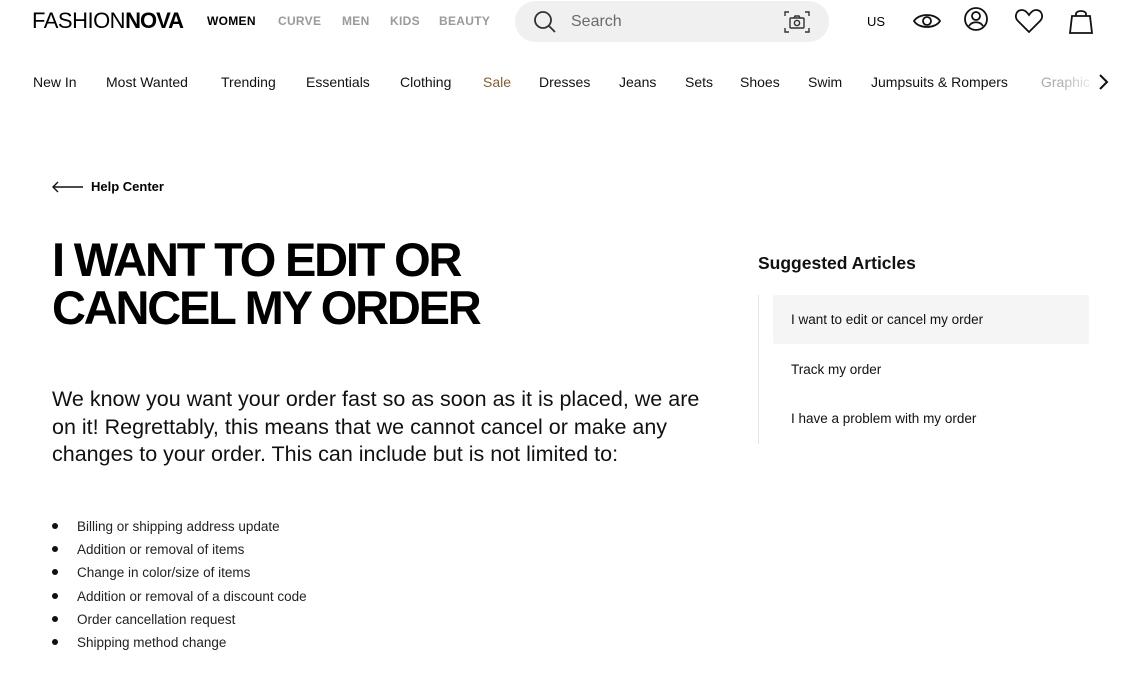 Image resolution: width=1125 pixels, height=675 pixels. What do you see at coordinates (179, 549) in the screenshot?
I see `list-item: Addition or removal of items` at bounding box center [179, 549].